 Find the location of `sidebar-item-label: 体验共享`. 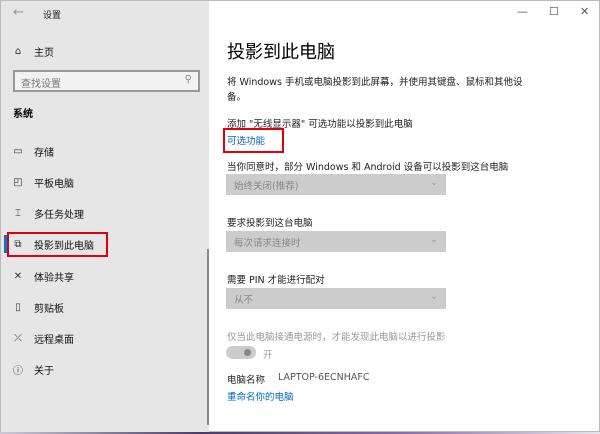

sidebar-item-label: 体验共享 is located at coordinates (54, 278).